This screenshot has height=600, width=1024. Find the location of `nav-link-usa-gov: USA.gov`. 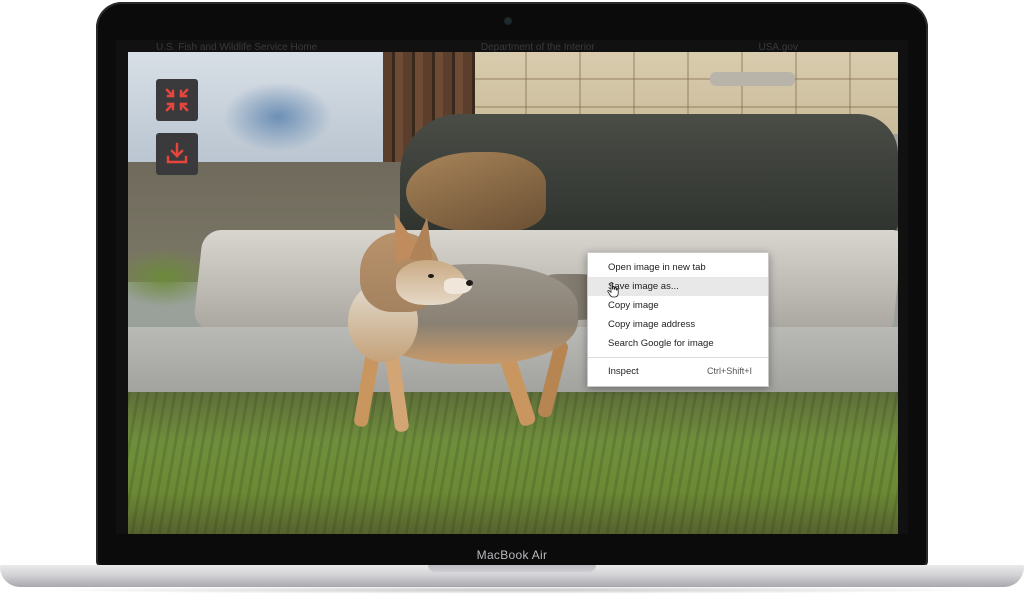

nav-link-usa-gov: USA.gov is located at coordinates (778, 47).